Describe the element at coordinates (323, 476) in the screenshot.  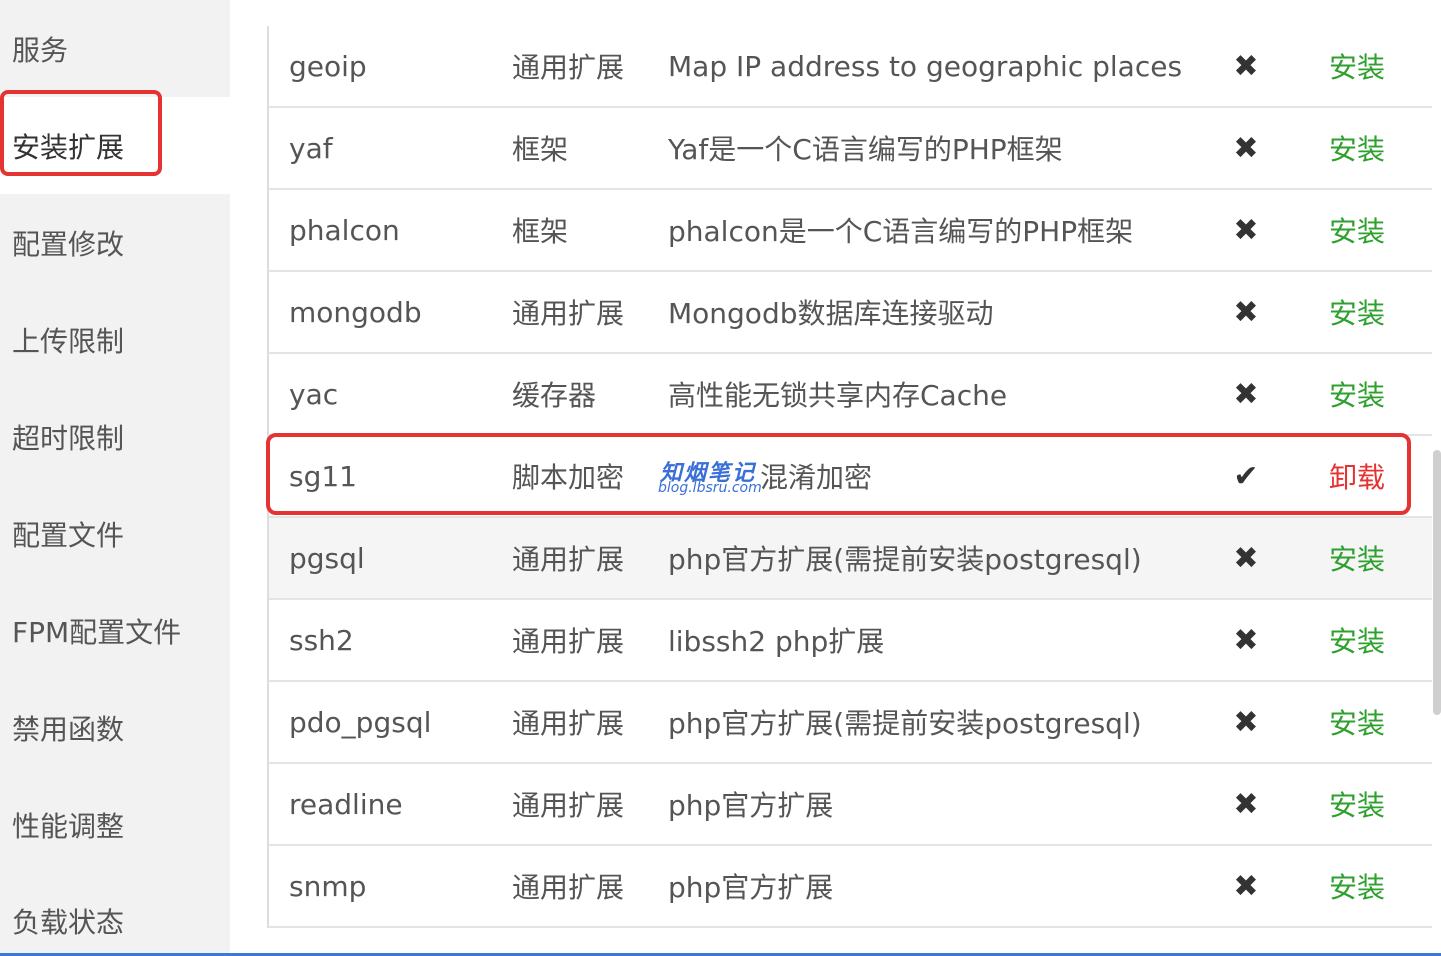
I see `extension-name: sg11` at that location.